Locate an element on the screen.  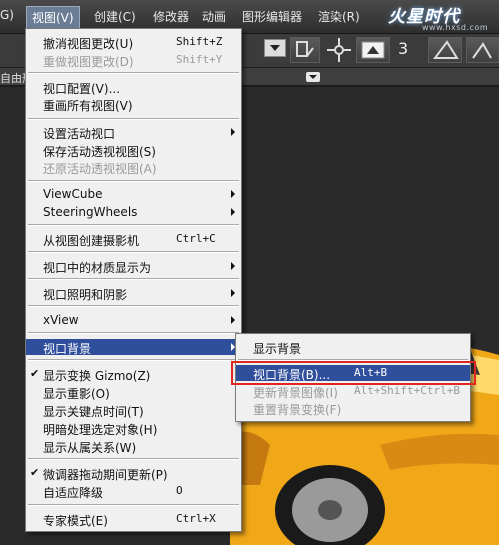
render-icon is located at coordinates (373, 50).